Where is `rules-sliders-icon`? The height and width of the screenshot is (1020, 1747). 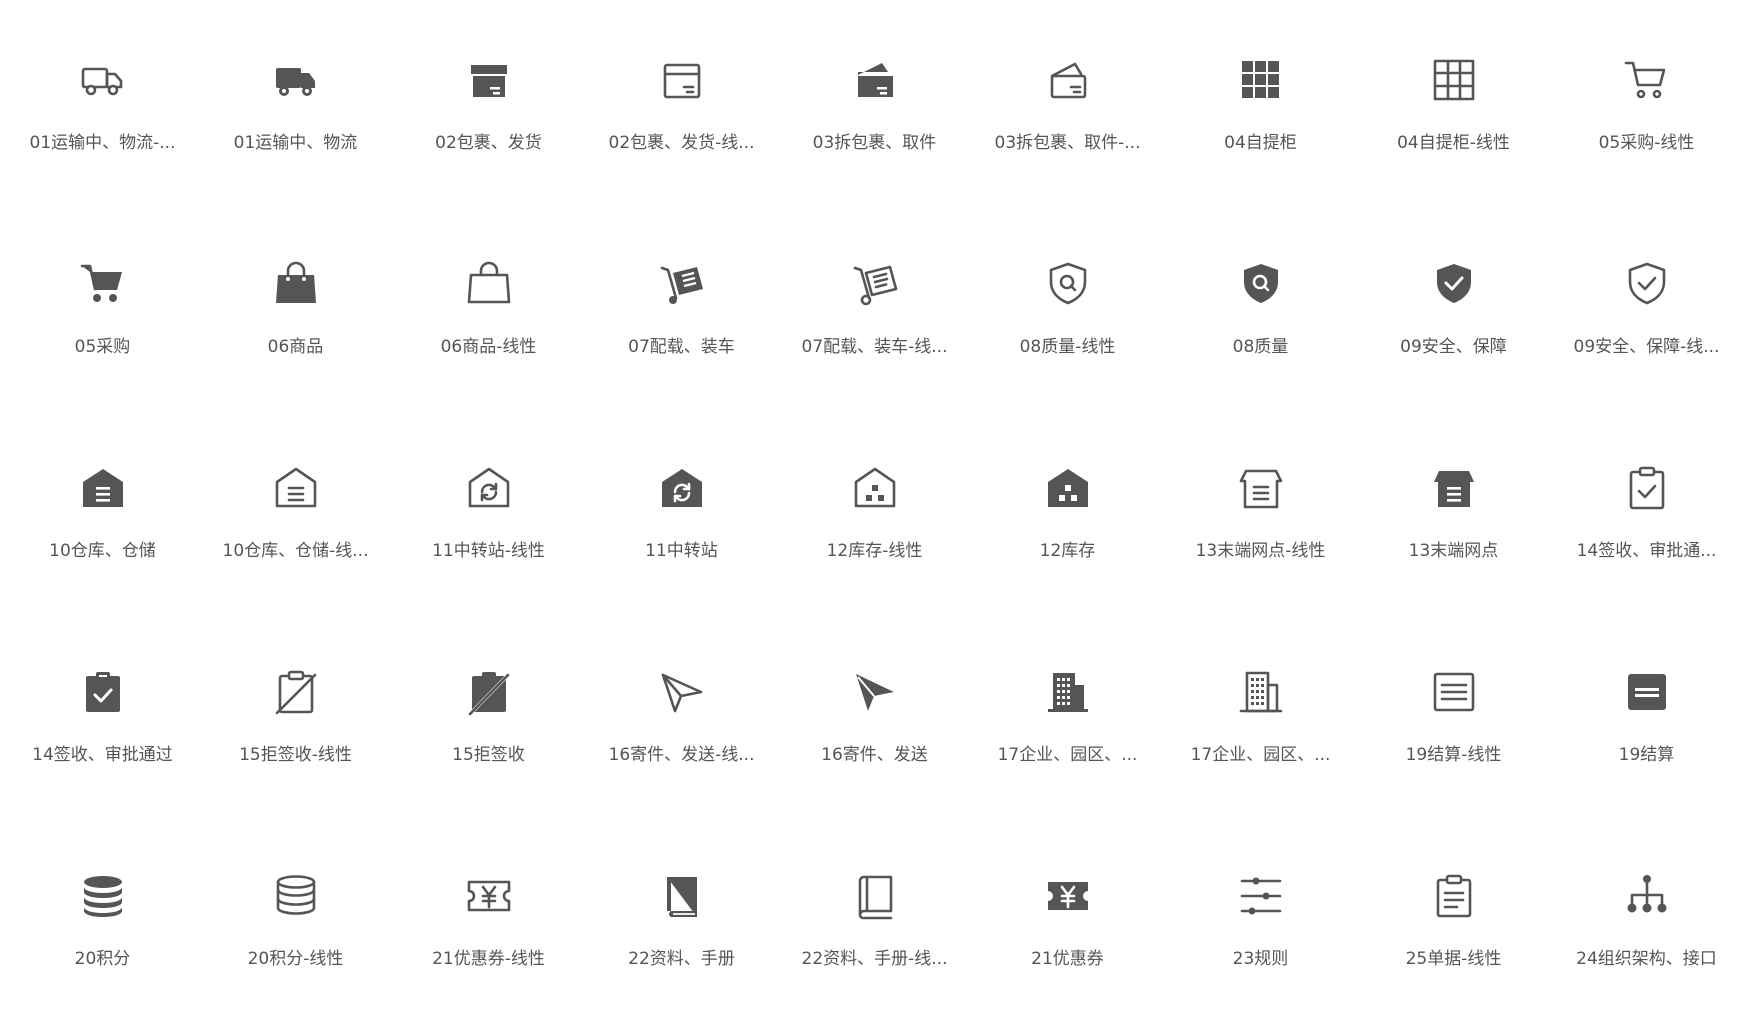
rules-sliders-icon is located at coordinates (1261, 896).